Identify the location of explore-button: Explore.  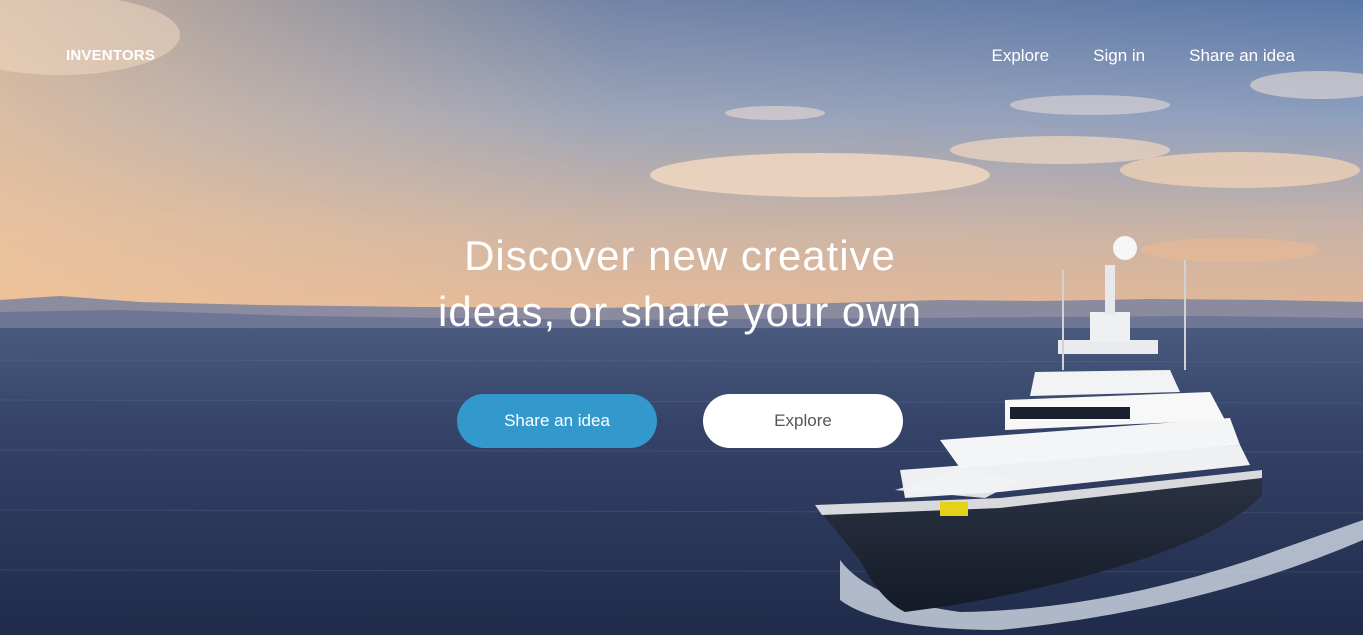
(803, 421).